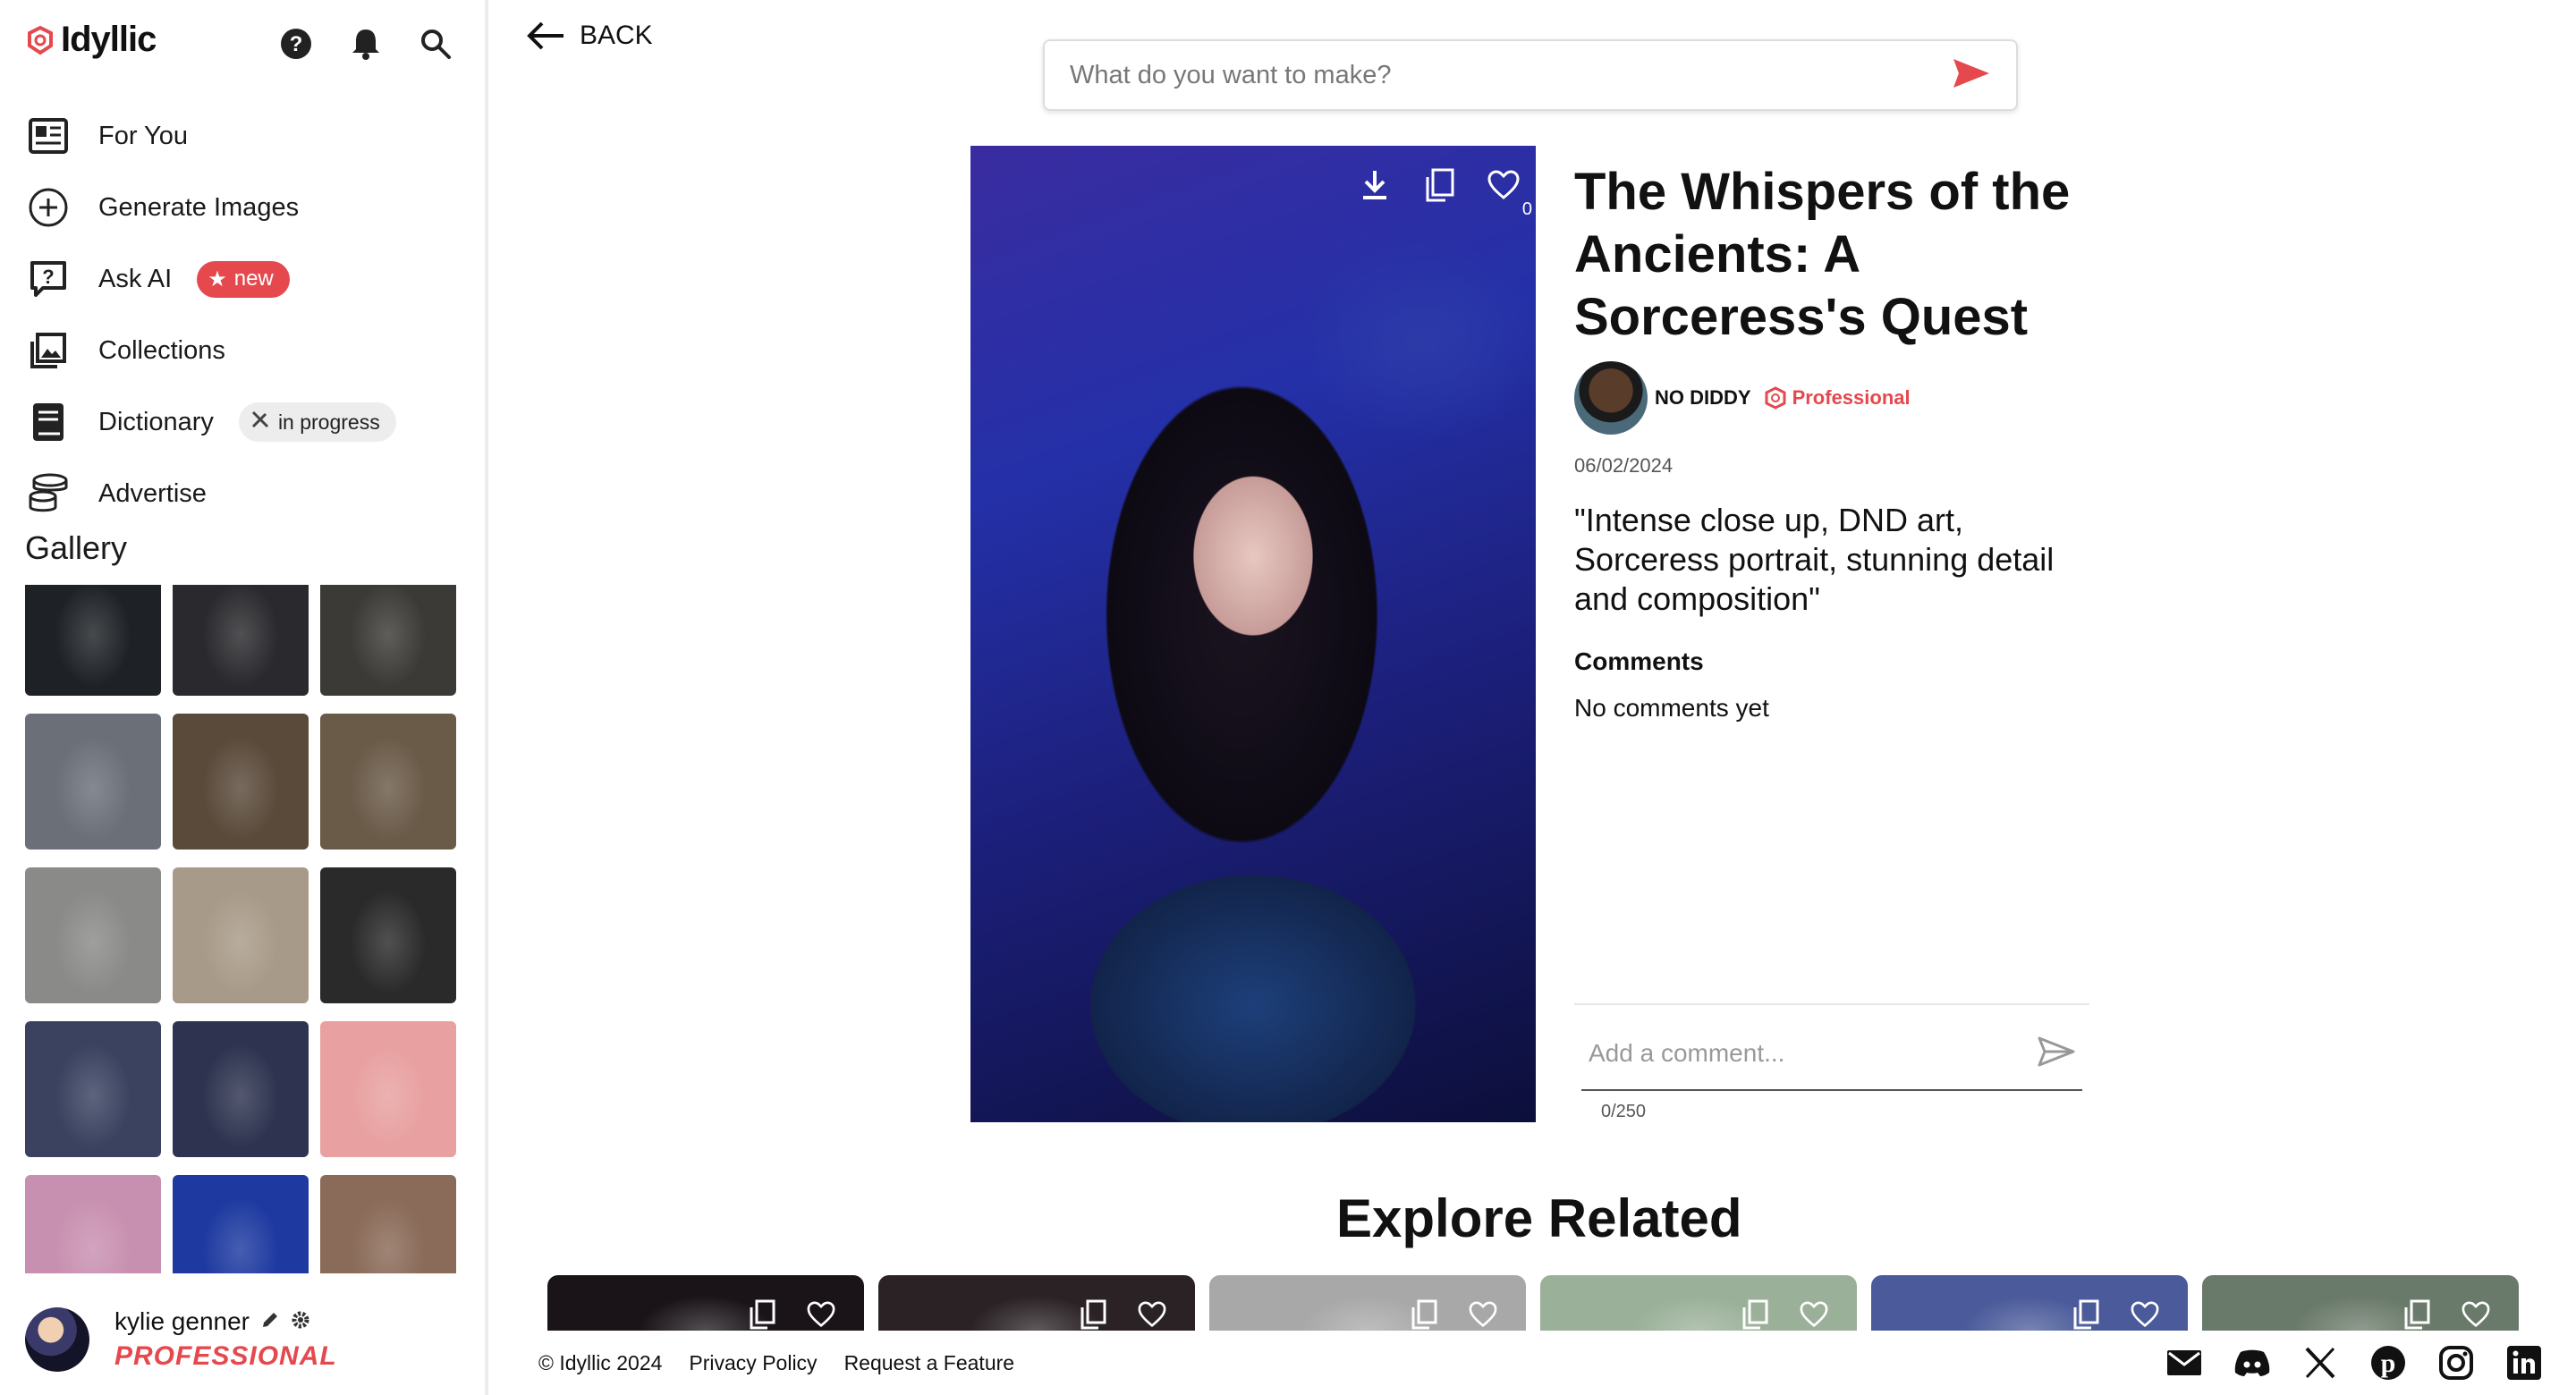 This screenshot has height=1395, width=2576. Describe the element at coordinates (225, 1356) in the screenshot. I see `user-tier: PROFESSIONAL` at that location.